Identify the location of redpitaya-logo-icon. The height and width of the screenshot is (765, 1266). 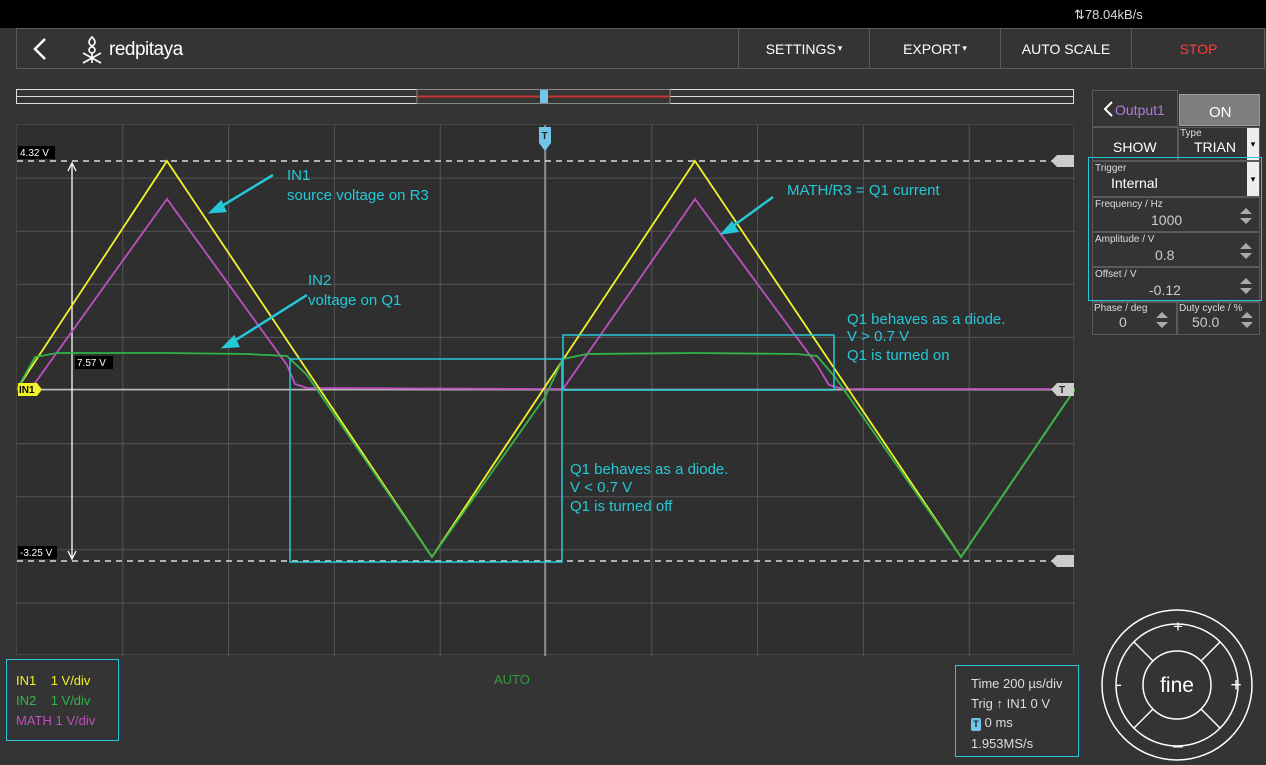
(92, 49).